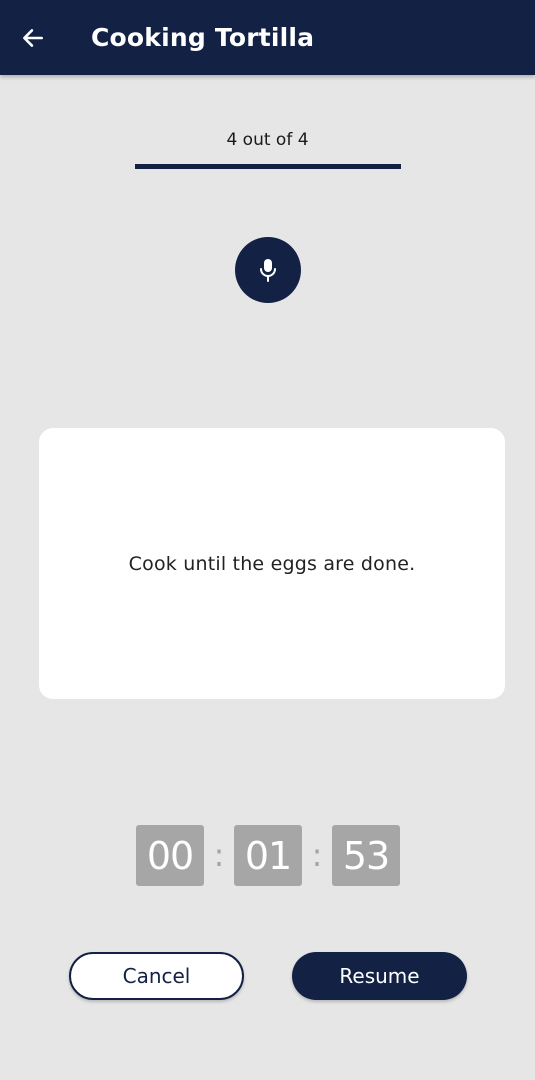 The width and height of the screenshot is (535, 1080). I want to click on timer-seconds: 53, so click(366, 855).